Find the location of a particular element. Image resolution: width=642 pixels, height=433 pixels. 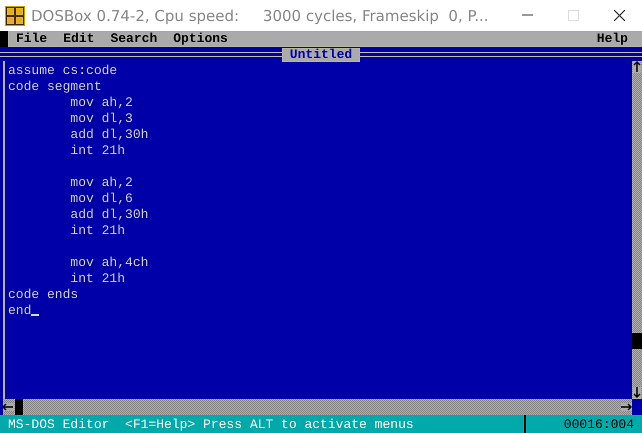

document-title: Untitled is located at coordinates (321, 55).